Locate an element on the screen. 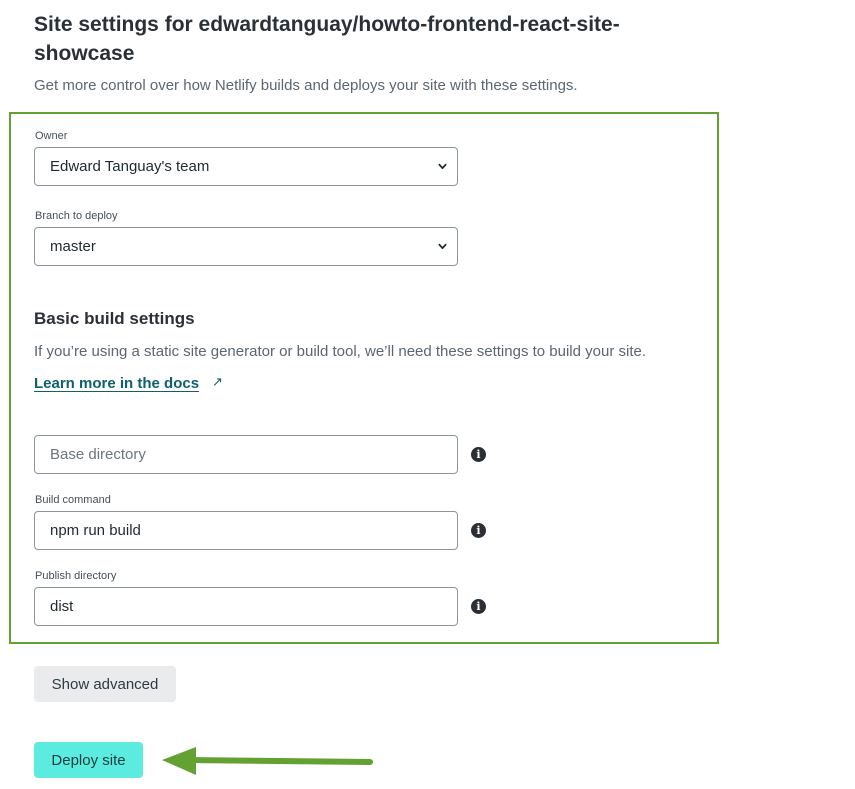  owner-label: Owner is located at coordinates (51, 136).